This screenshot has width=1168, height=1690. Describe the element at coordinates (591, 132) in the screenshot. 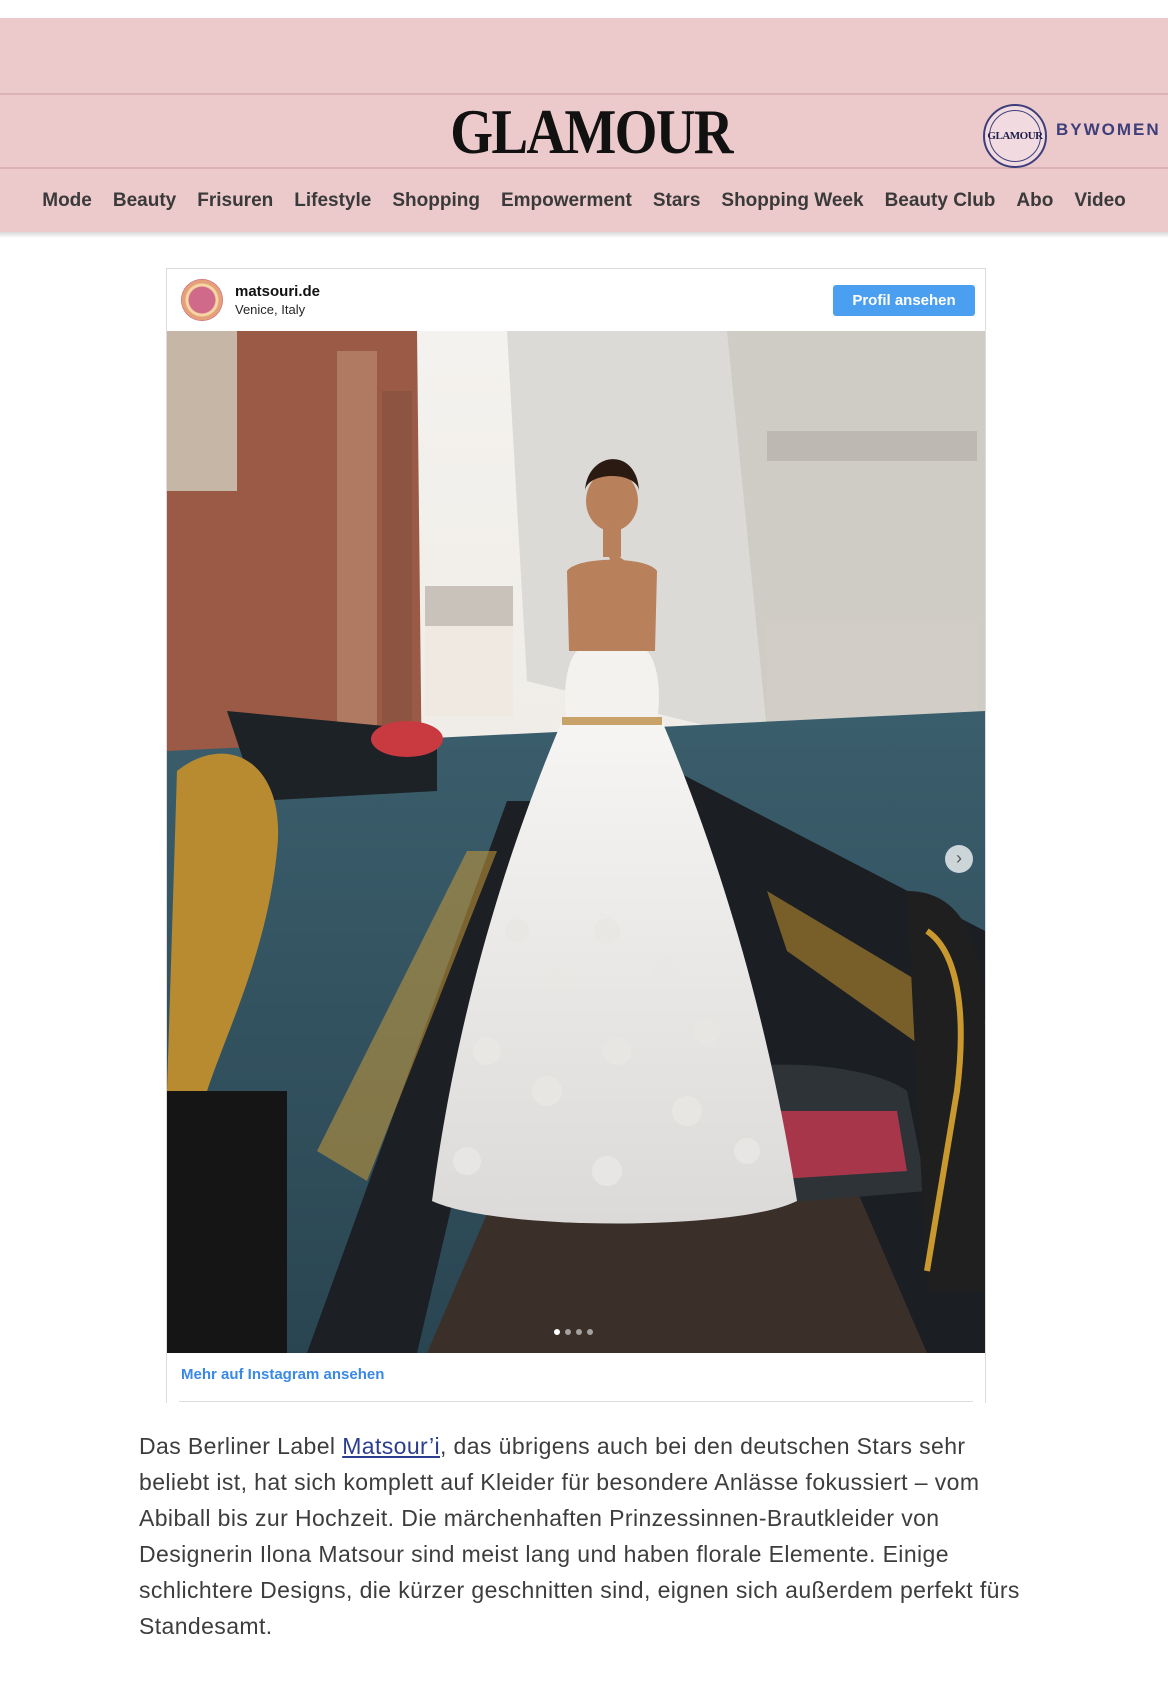

I see `glamour-logo: GLAMOUR` at that location.